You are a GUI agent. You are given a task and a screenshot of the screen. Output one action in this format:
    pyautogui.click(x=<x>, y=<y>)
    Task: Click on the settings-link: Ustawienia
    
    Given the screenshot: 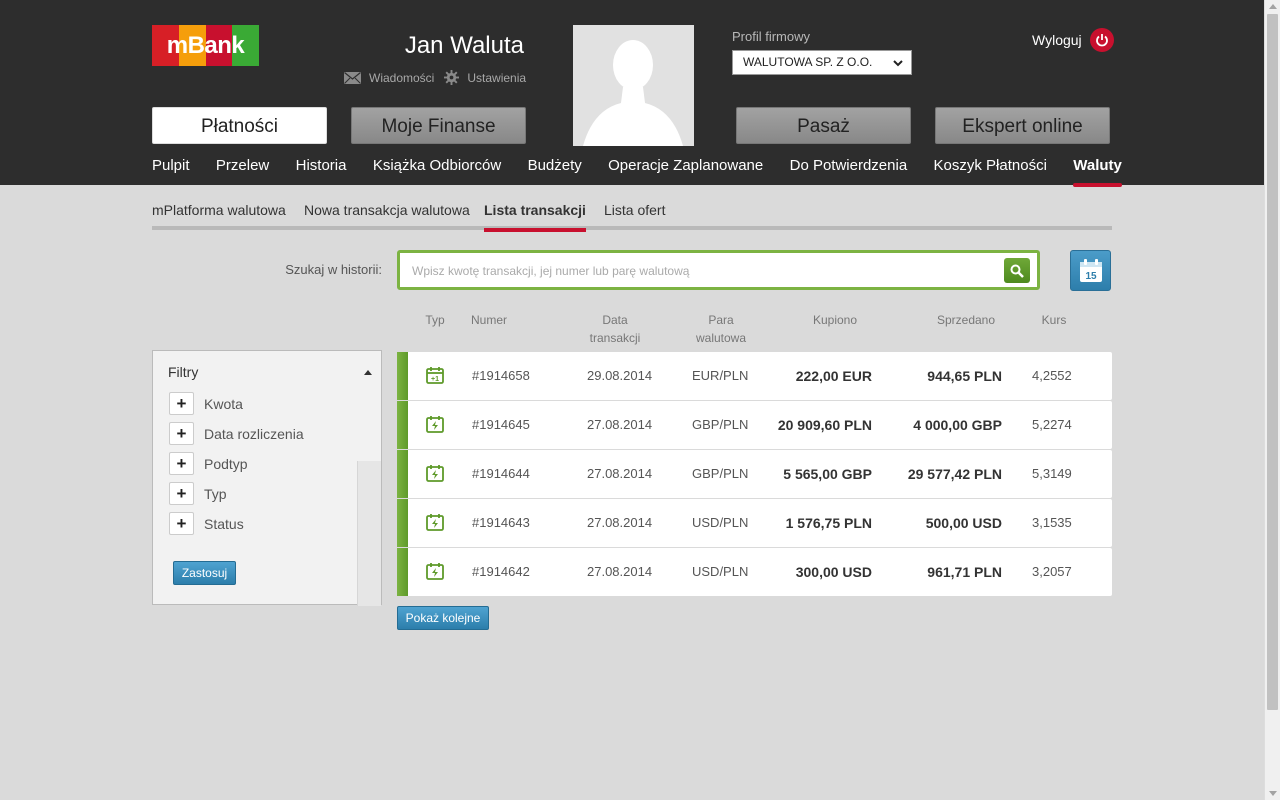 What is the action you would take?
    pyautogui.click(x=485, y=77)
    